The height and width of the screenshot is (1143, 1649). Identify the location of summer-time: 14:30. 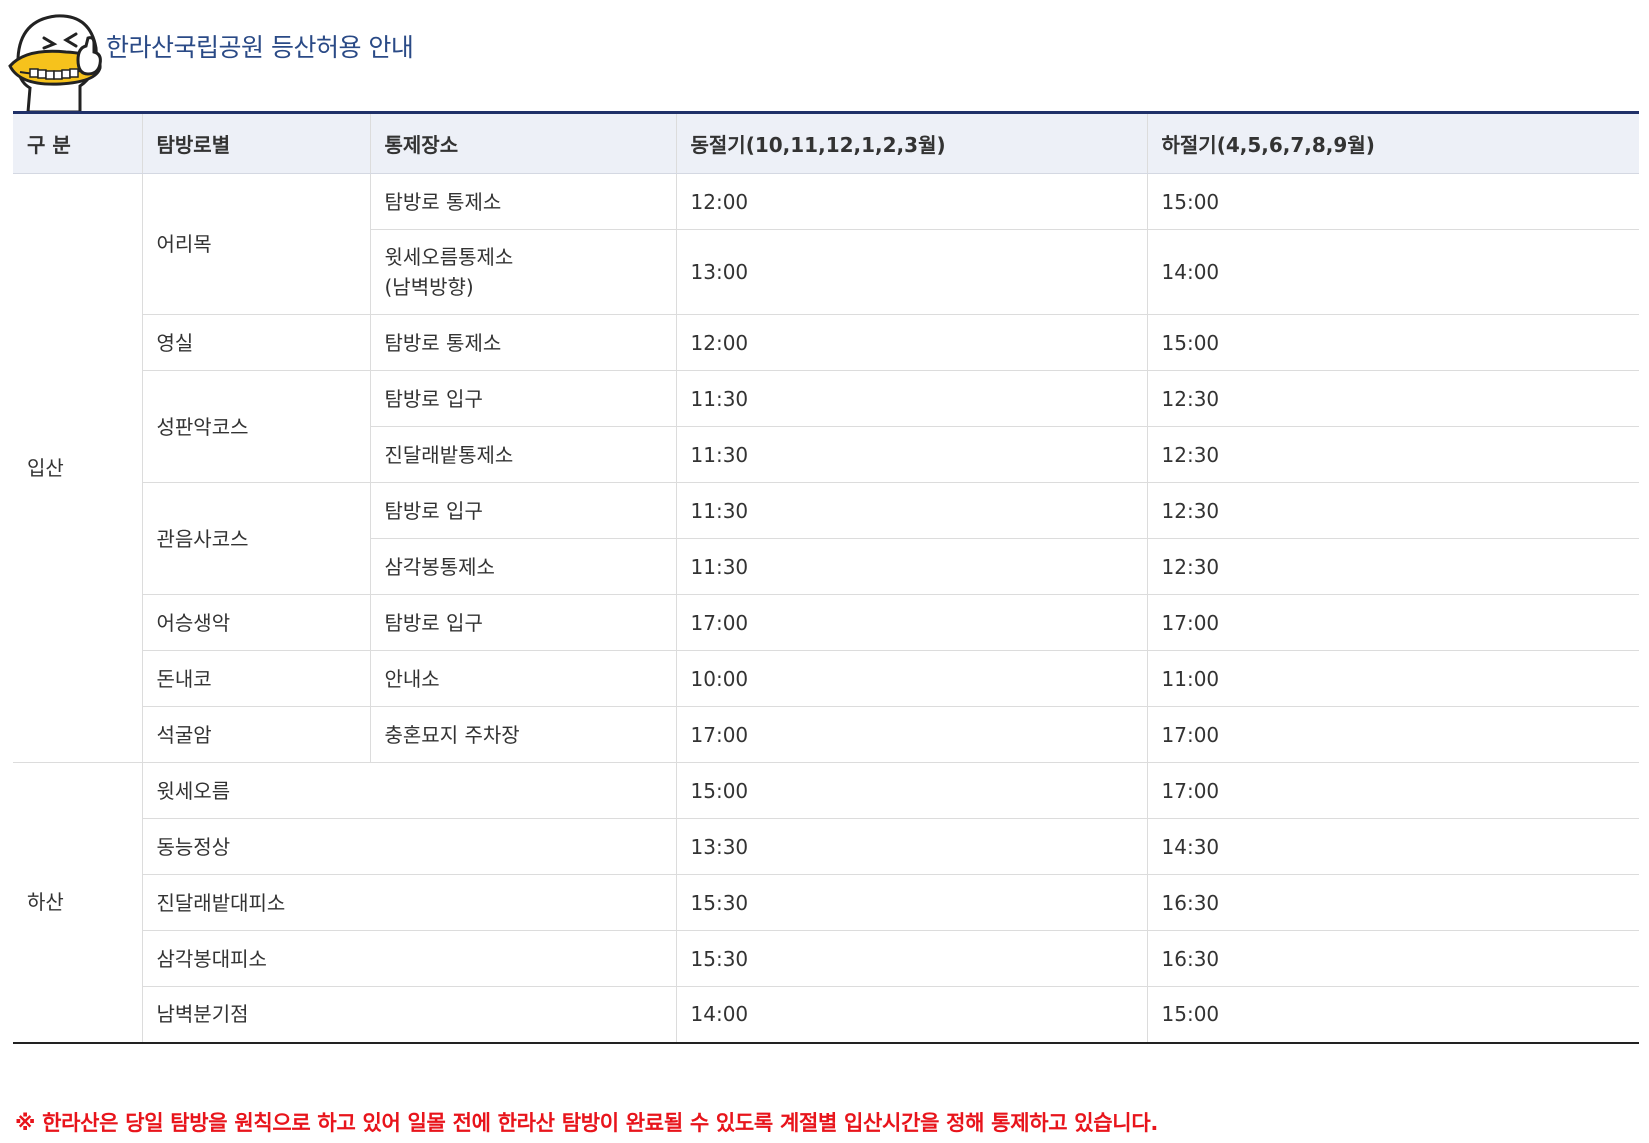
(1392, 846).